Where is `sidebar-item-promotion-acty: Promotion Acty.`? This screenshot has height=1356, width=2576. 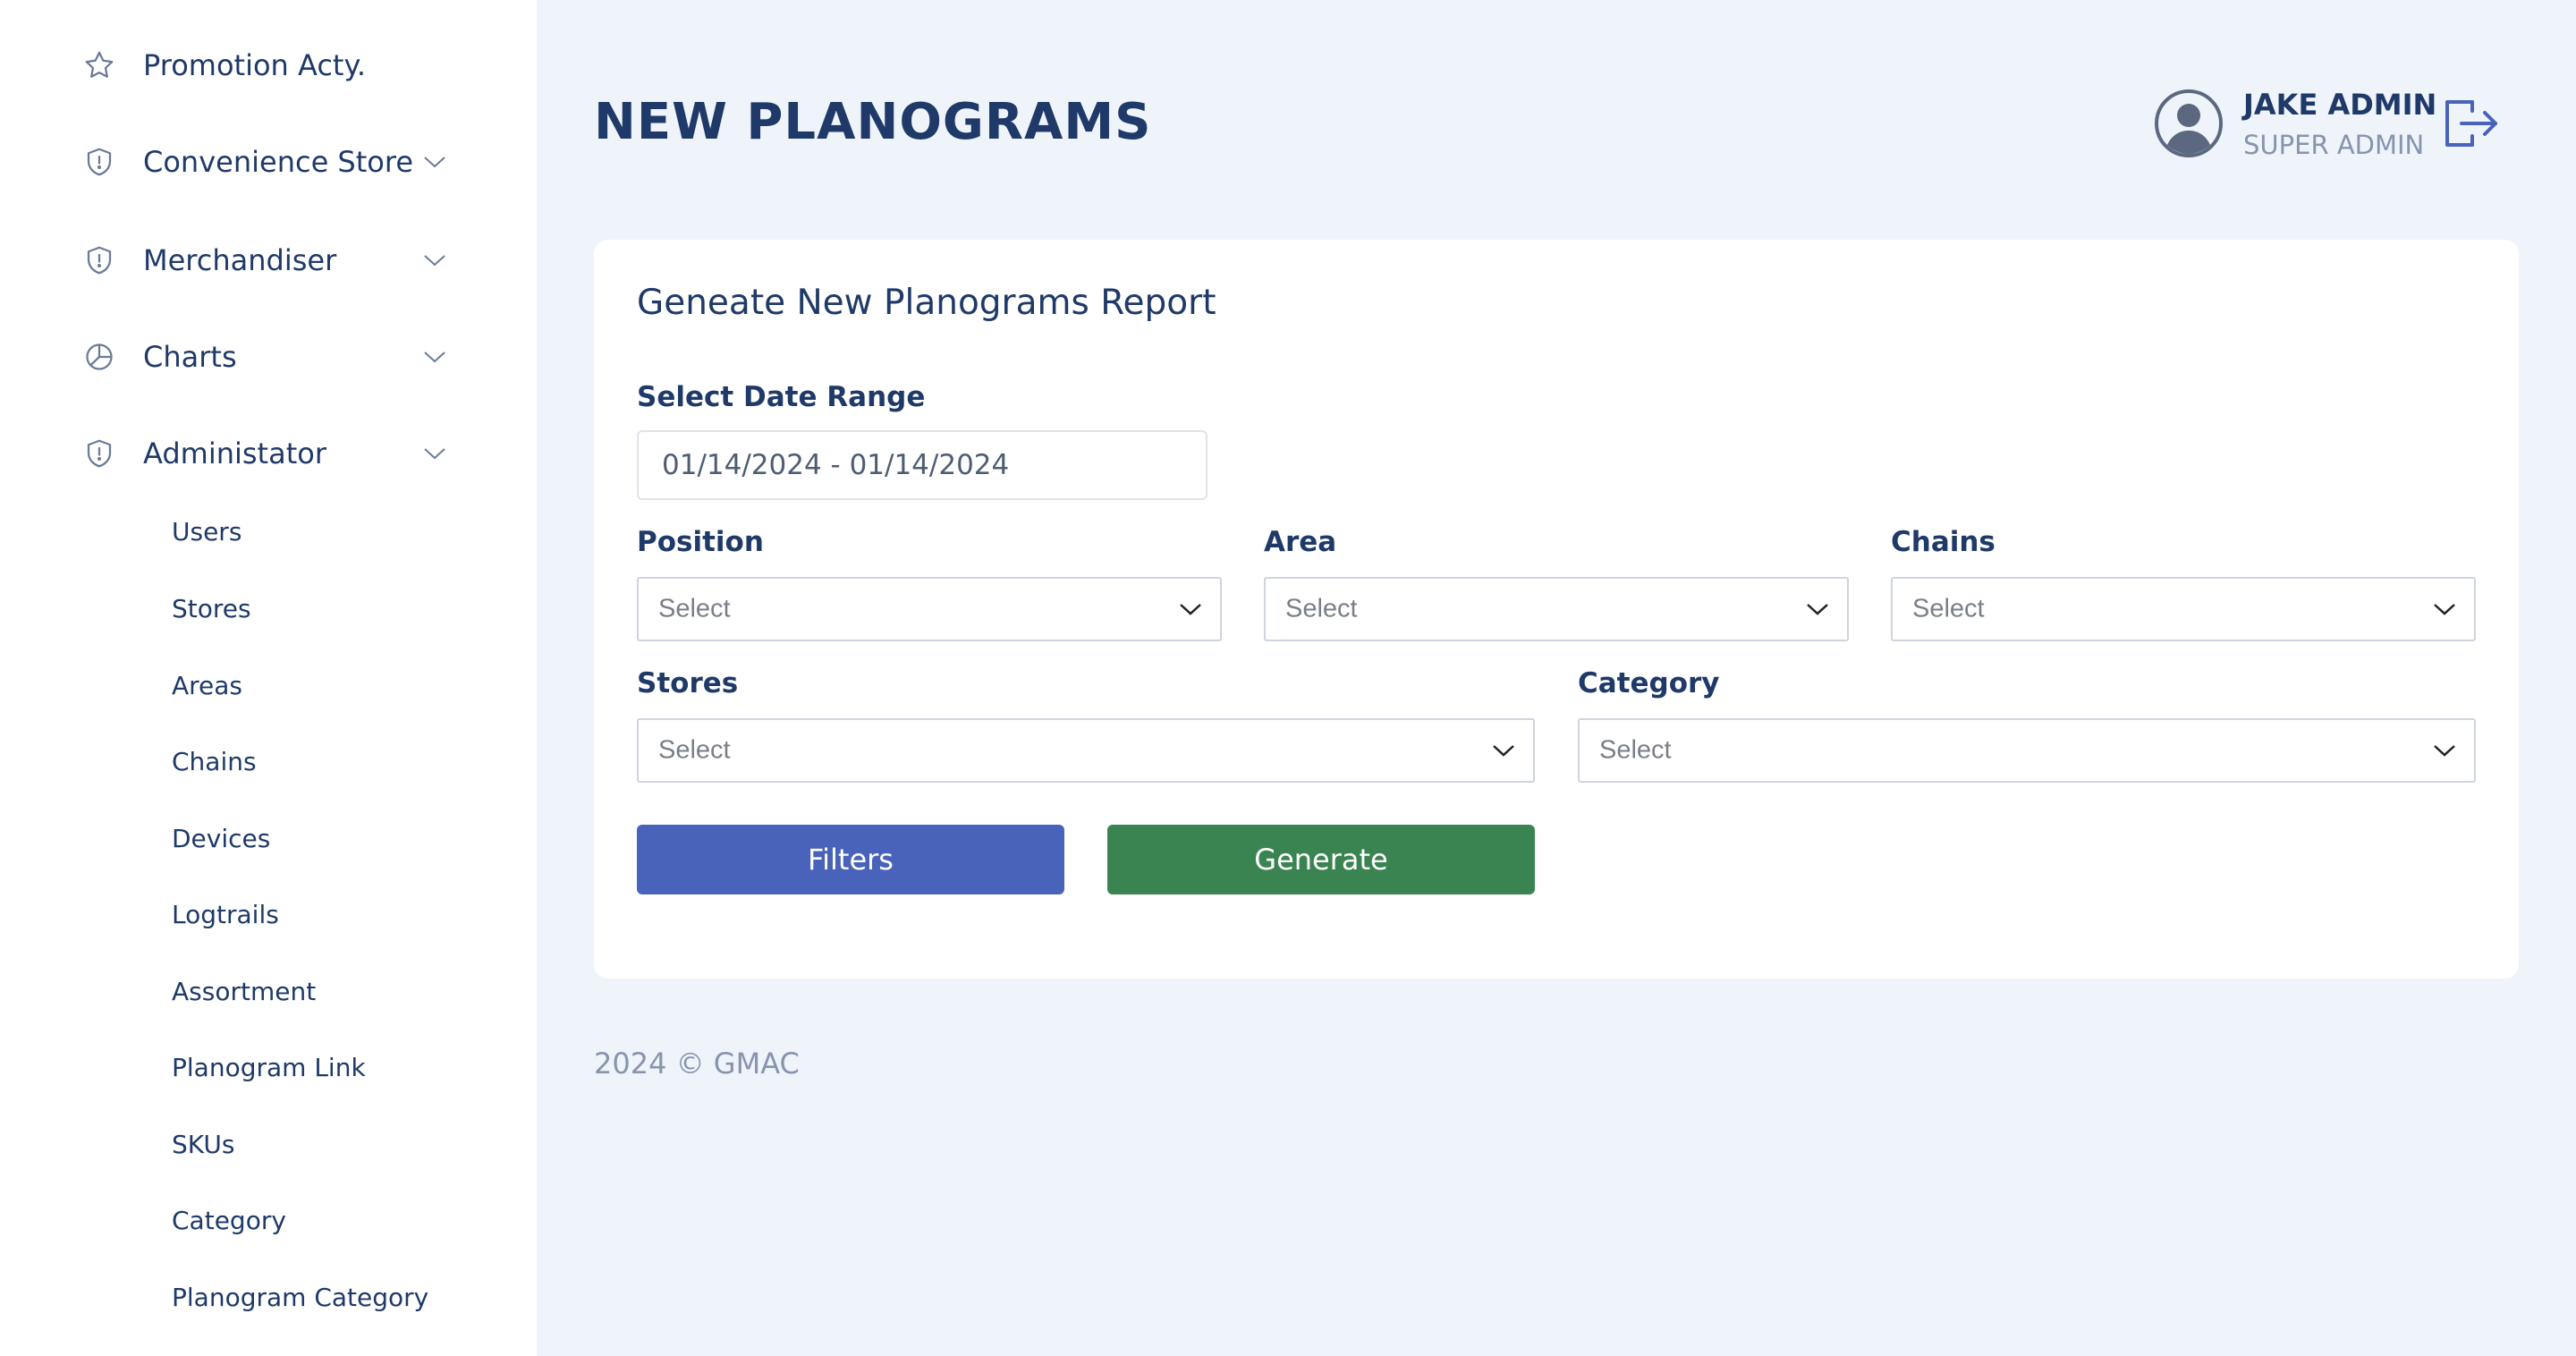 sidebar-item-promotion-acty: Promotion Acty. is located at coordinates (268, 65).